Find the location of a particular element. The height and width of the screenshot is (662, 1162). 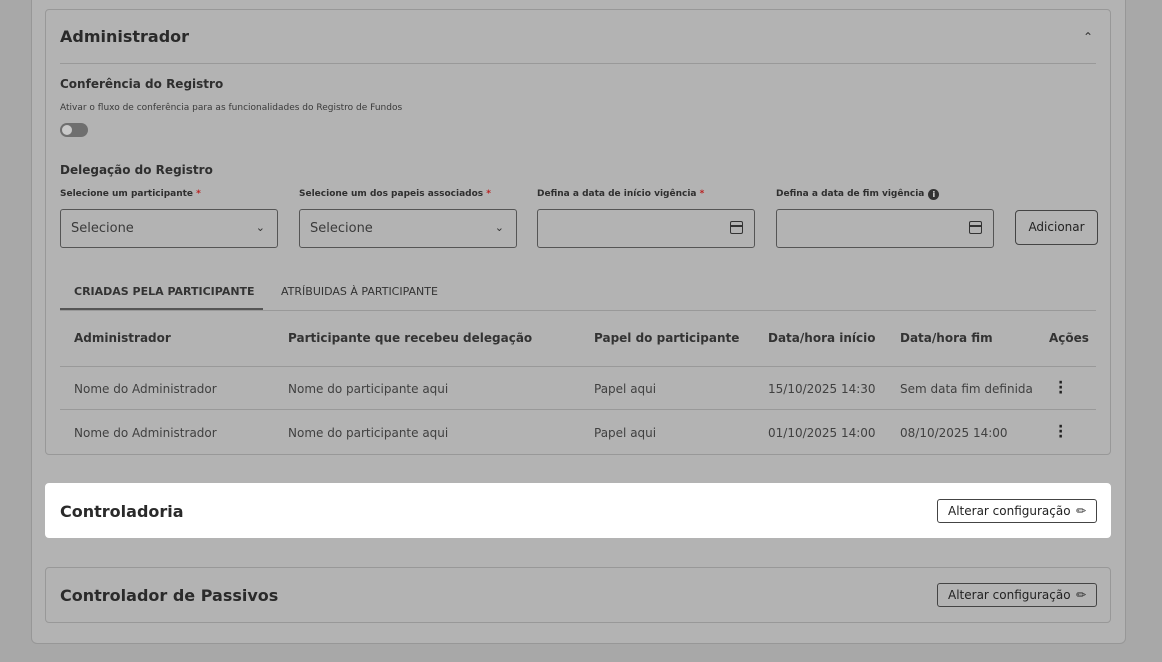

participante-select-value: Selecione is located at coordinates (102, 228).